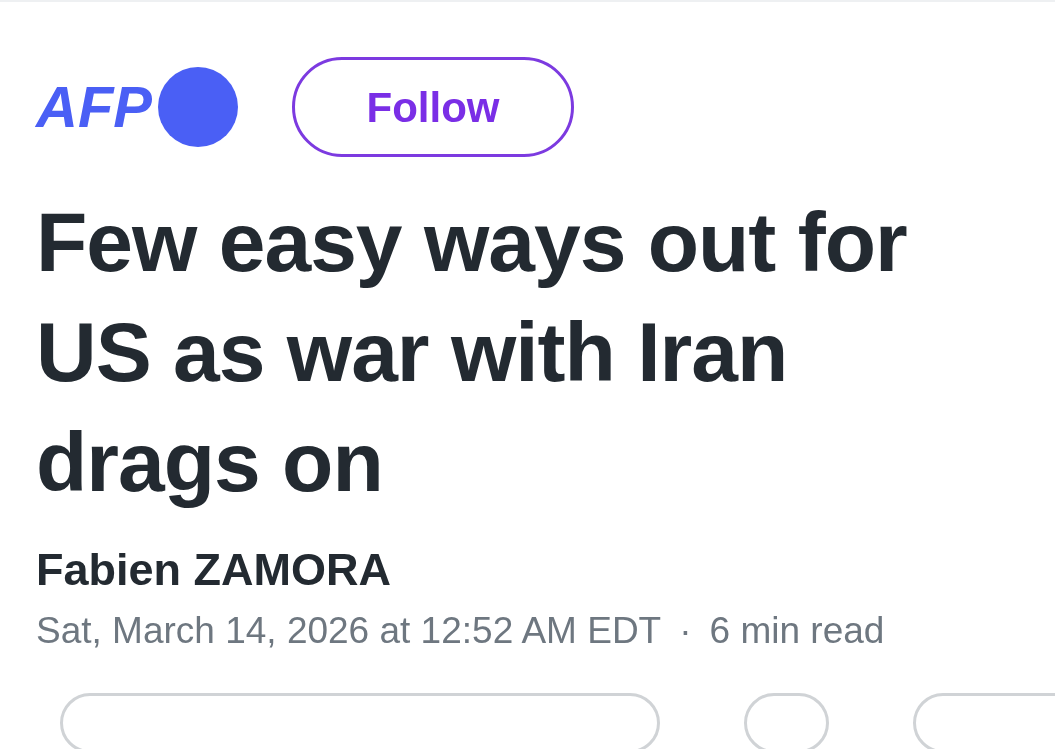  Describe the element at coordinates (94, 107) in the screenshot. I see `logo-text: AFP` at that location.